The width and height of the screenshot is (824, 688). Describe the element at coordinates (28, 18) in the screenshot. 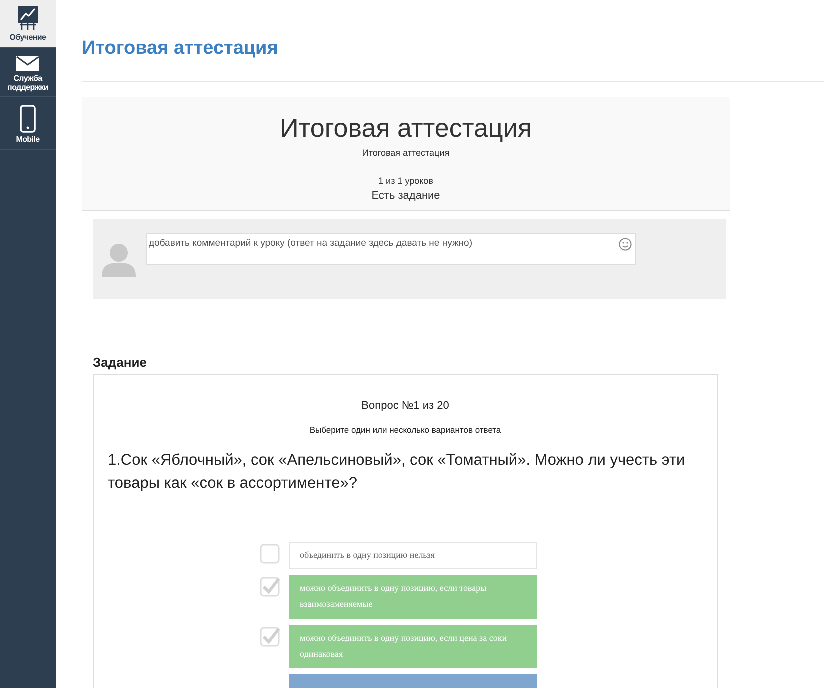

I see `chart-board-icon` at that location.